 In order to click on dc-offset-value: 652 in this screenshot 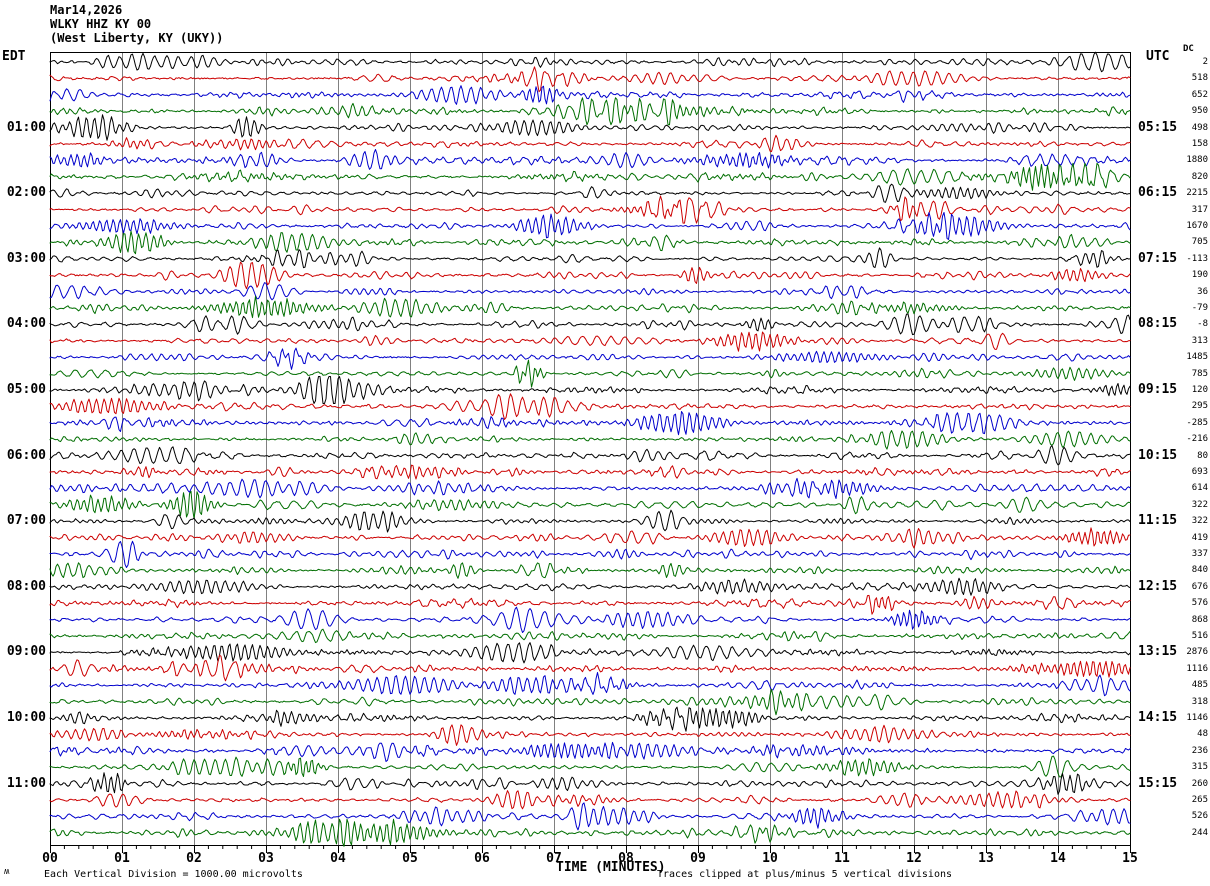, I will do `click(1199, 94)`.